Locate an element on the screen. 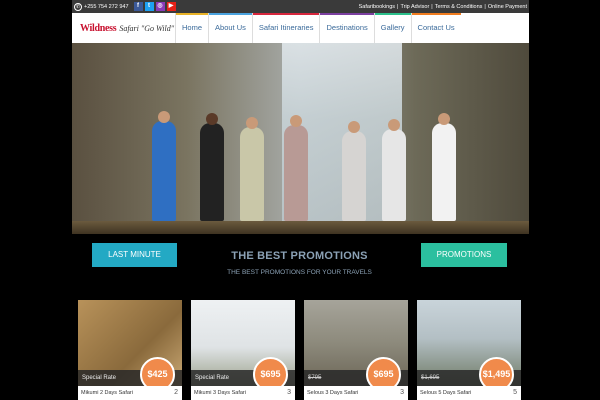  nav-home: Home is located at coordinates (192, 28).